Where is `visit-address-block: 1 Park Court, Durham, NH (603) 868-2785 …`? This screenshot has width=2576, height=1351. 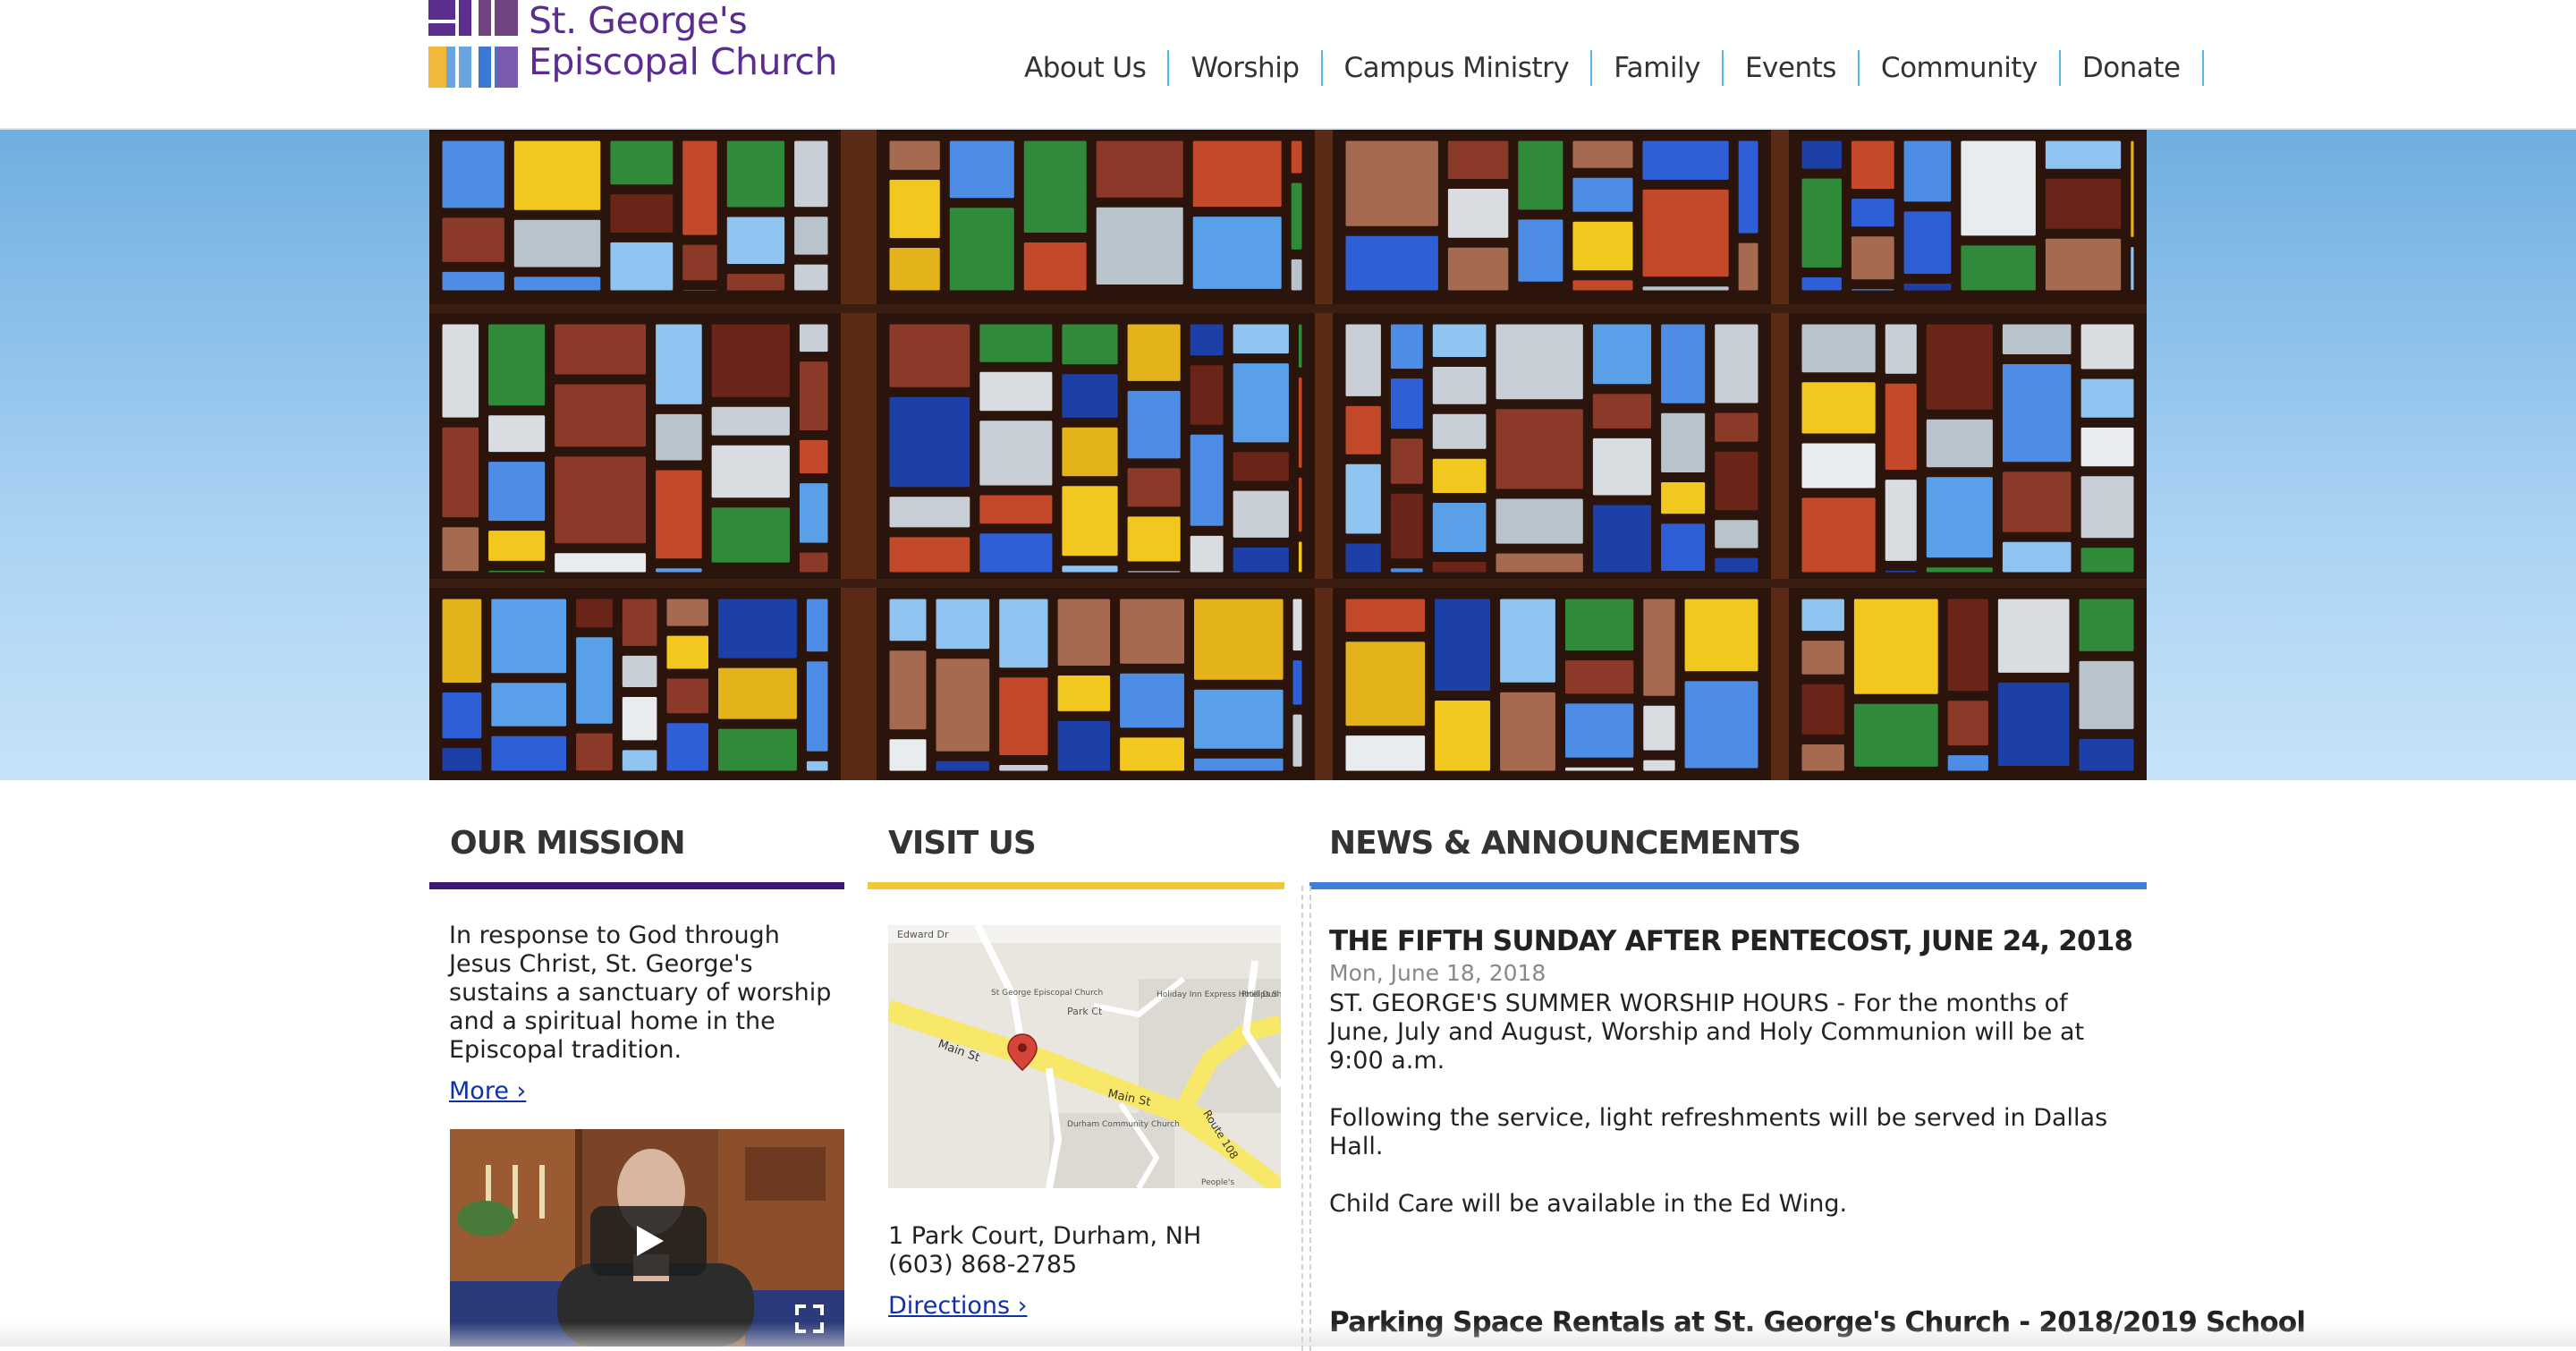 visit-address-block: 1 Park Court, Durham, NH (603) 868-2785 … is located at coordinates (1044, 1272).